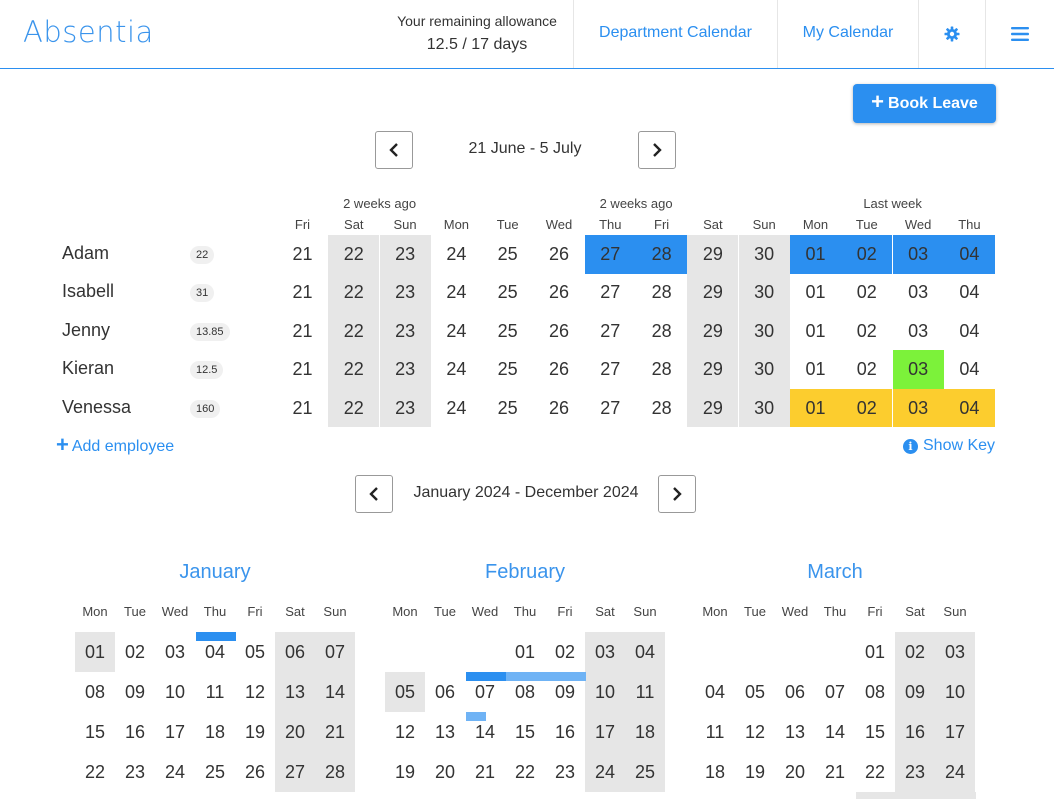 Image resolution: width=1054 pixels, height=799 pixels. What do you see at coordinates (525, 732) in the screenshot?
I see `calendar-day: 15` at bounding box center [525, 732].